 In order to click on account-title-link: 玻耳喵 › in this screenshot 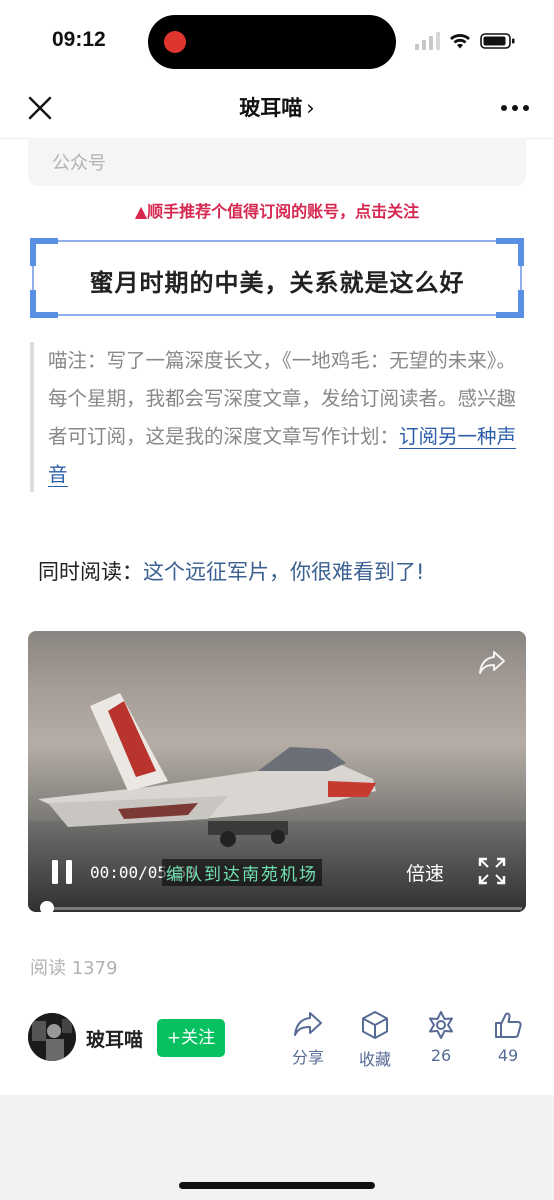, I will do `click(277, 107)`.